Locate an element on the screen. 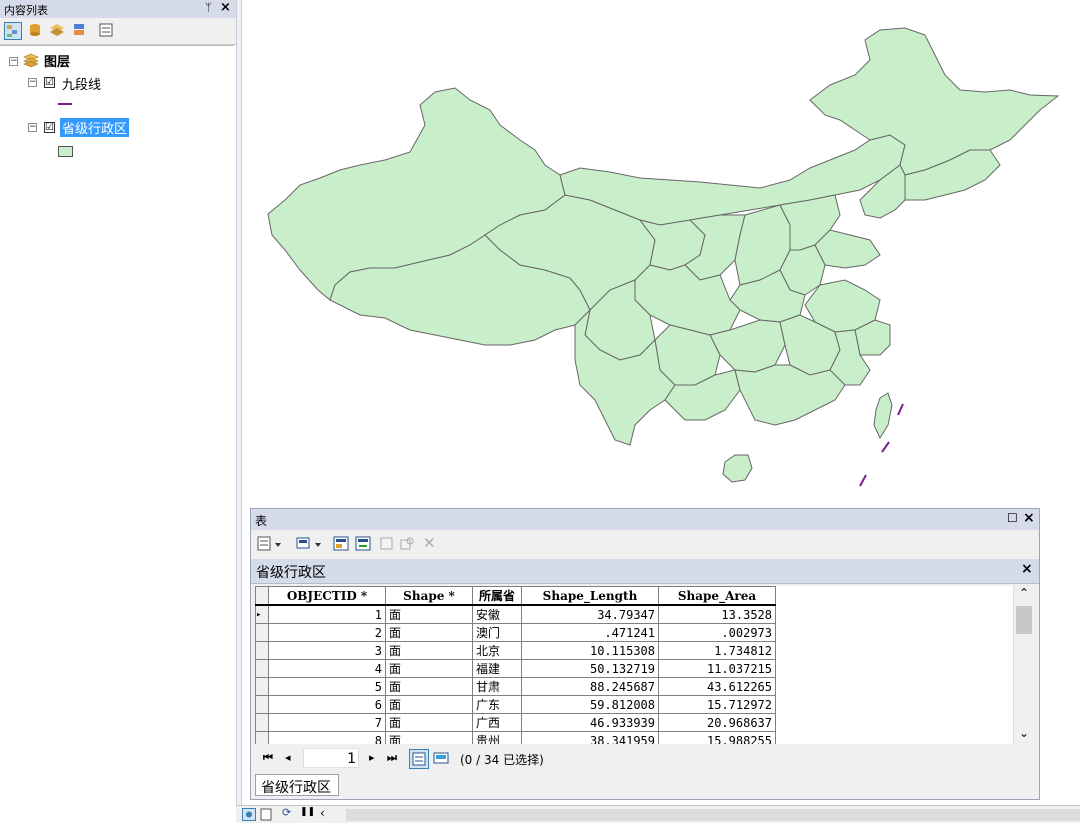 Image resolution: width=1080 pixels, height=823 pixels. cell-province: 广西 is located at coordinates (497, 722).